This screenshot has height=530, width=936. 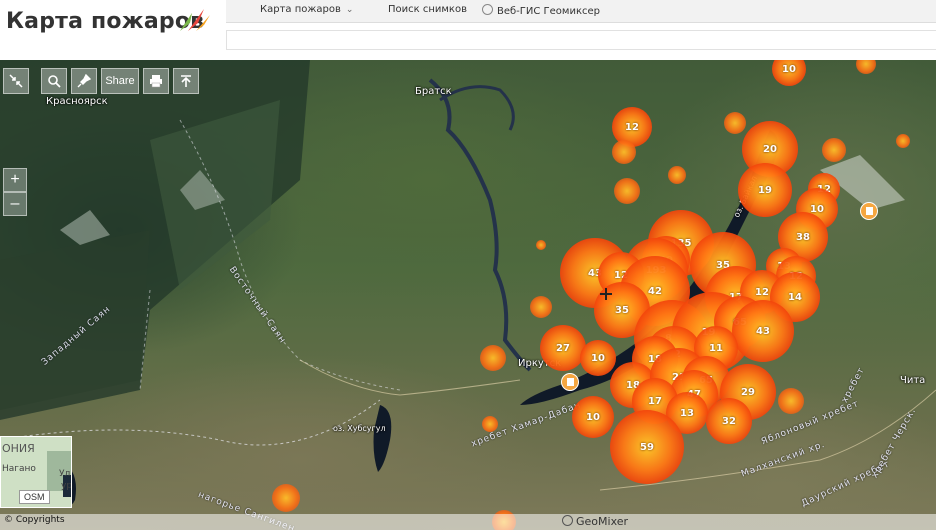 I want to click on search-button, so click(x=54, y=81).